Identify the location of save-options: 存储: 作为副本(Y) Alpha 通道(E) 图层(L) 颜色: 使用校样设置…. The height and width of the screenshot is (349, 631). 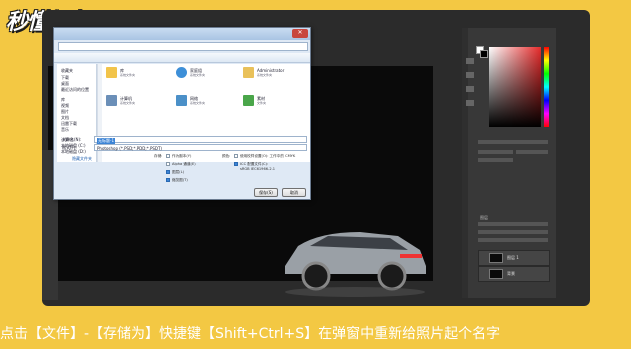
(182, 164).